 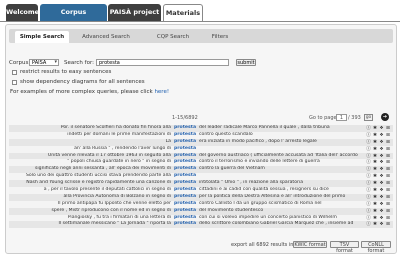 What do you see at coordinates (22, 12) in the screenshot?
I see `tab-welcome: Welcome` at bounding box center [22, 12].